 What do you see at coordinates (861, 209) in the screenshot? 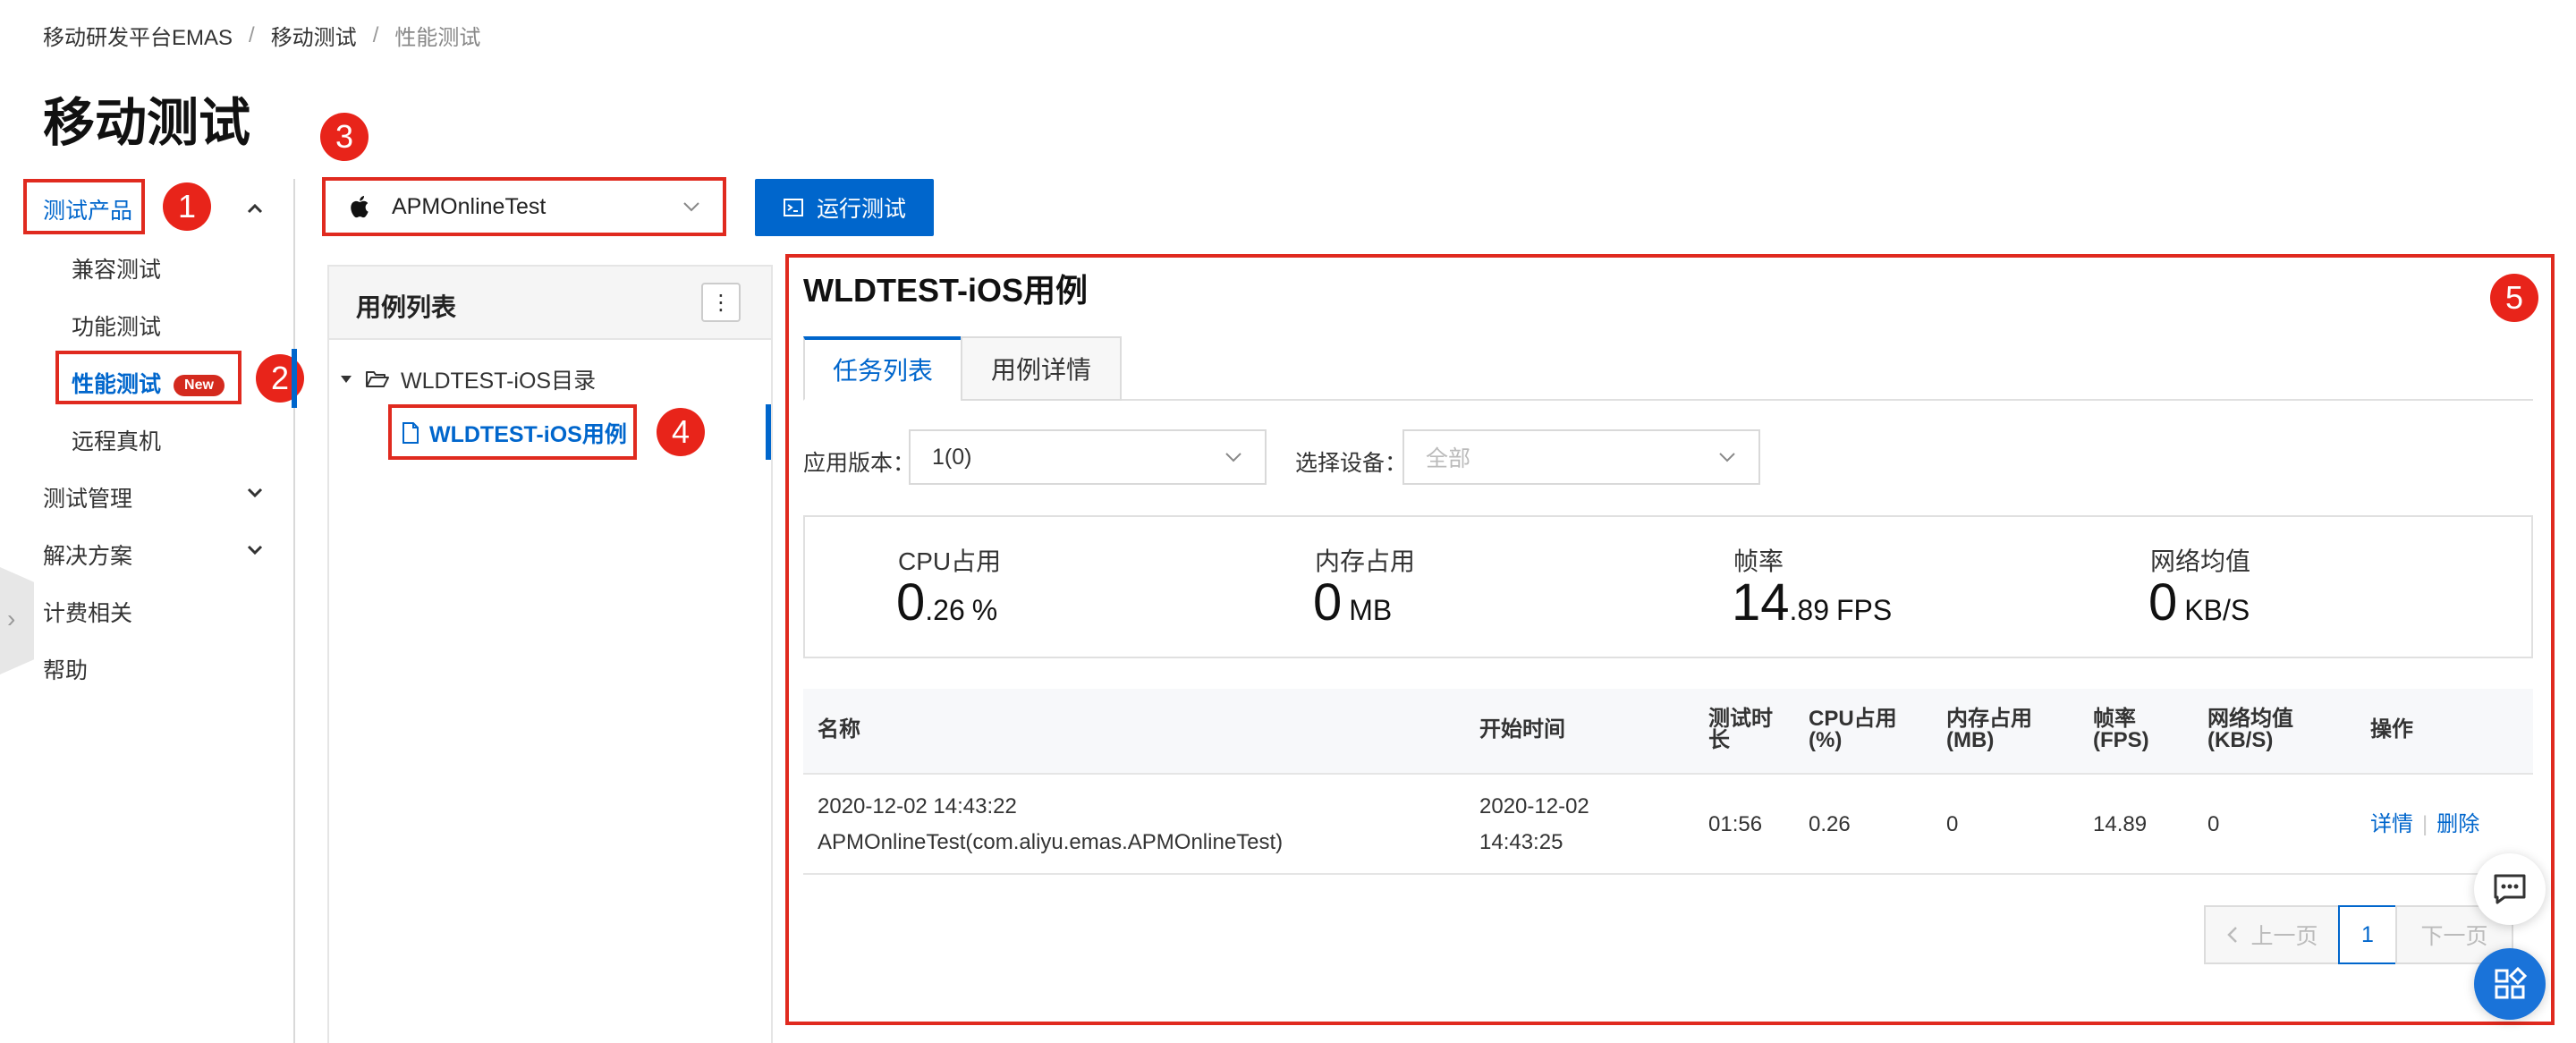
I see `run-test-label: 运行测试` at bounding box center [861, 209].